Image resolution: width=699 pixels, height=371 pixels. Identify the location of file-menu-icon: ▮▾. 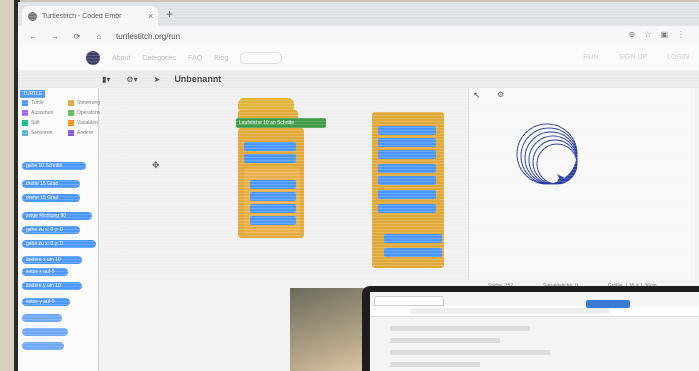
(106, 79).